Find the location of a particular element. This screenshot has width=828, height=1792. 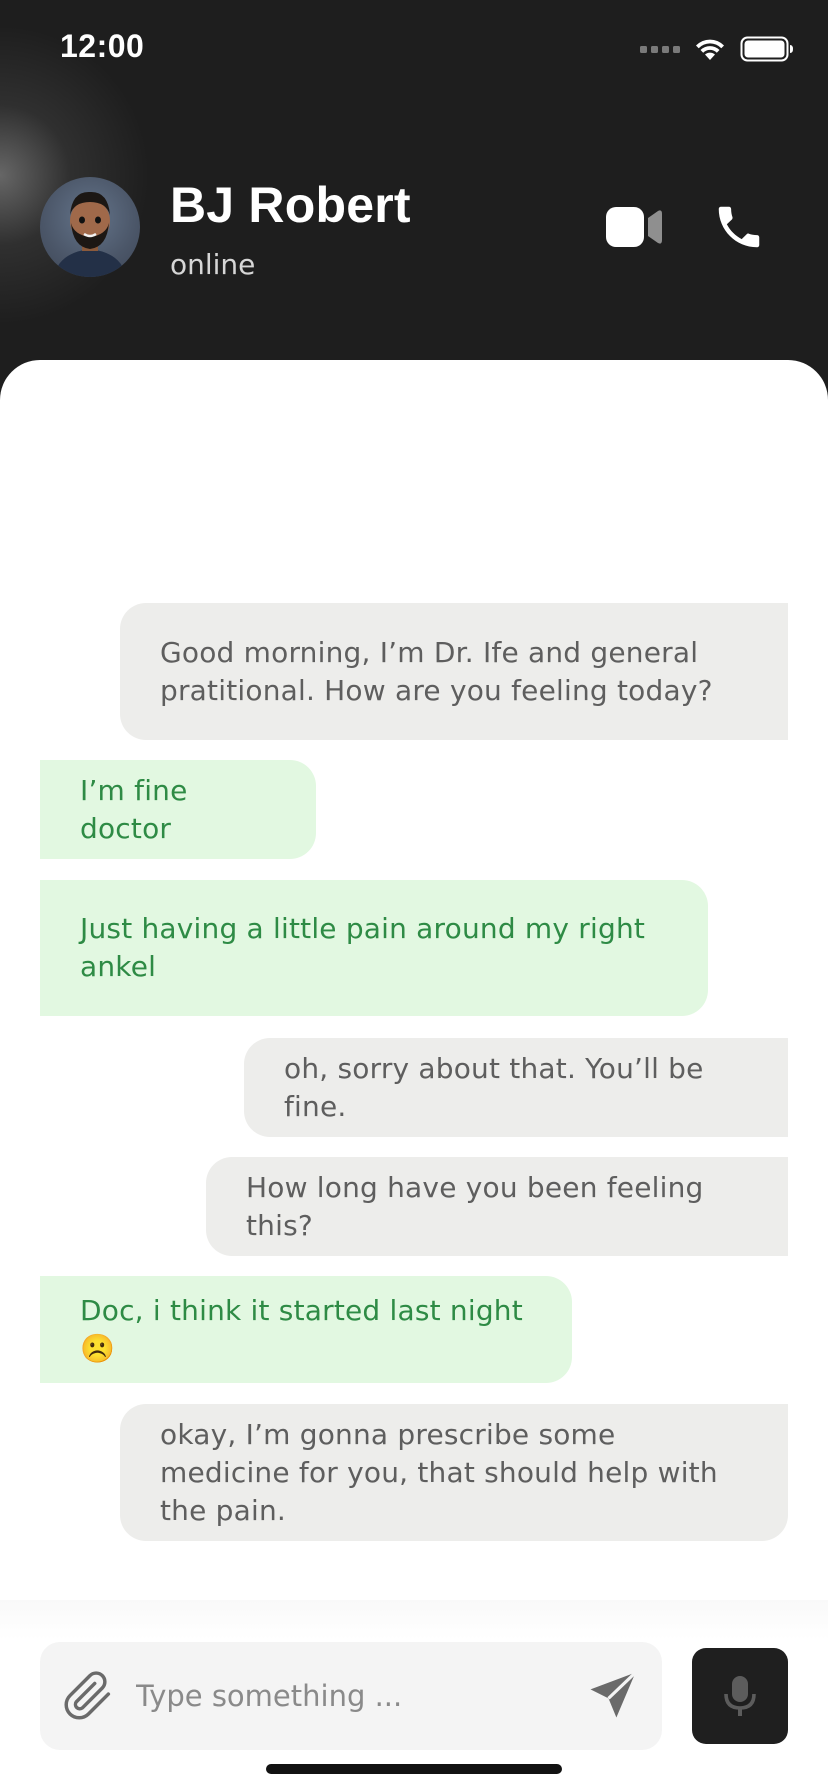

send-button is located at coordinates (613, 1695).